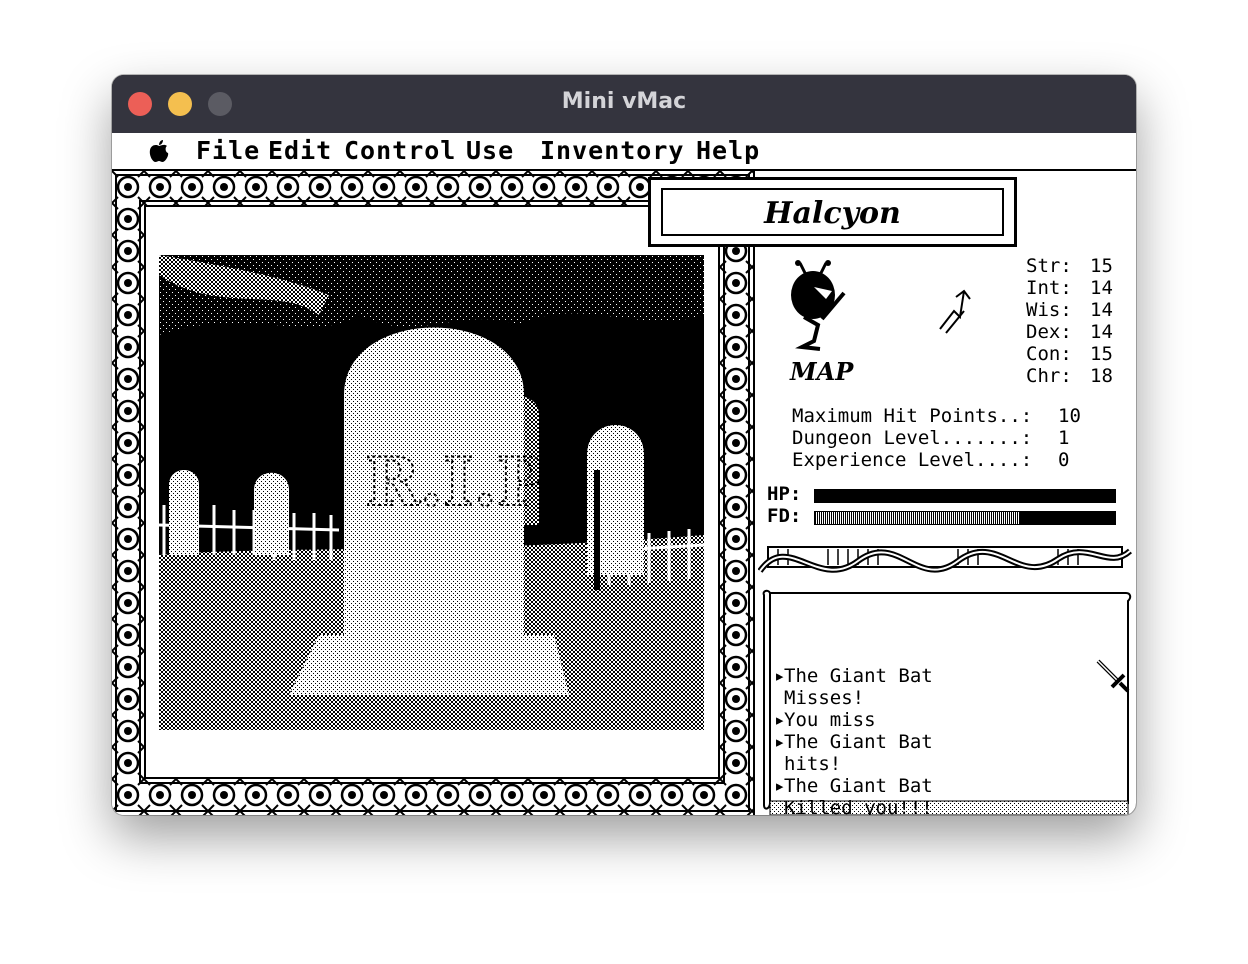 The height and width of the screenshot is (964, 1248). What do you see at coordinates (300, 151) in the screenshot?
I see `menu-edit: Edit` at bounding box center [300, 151].